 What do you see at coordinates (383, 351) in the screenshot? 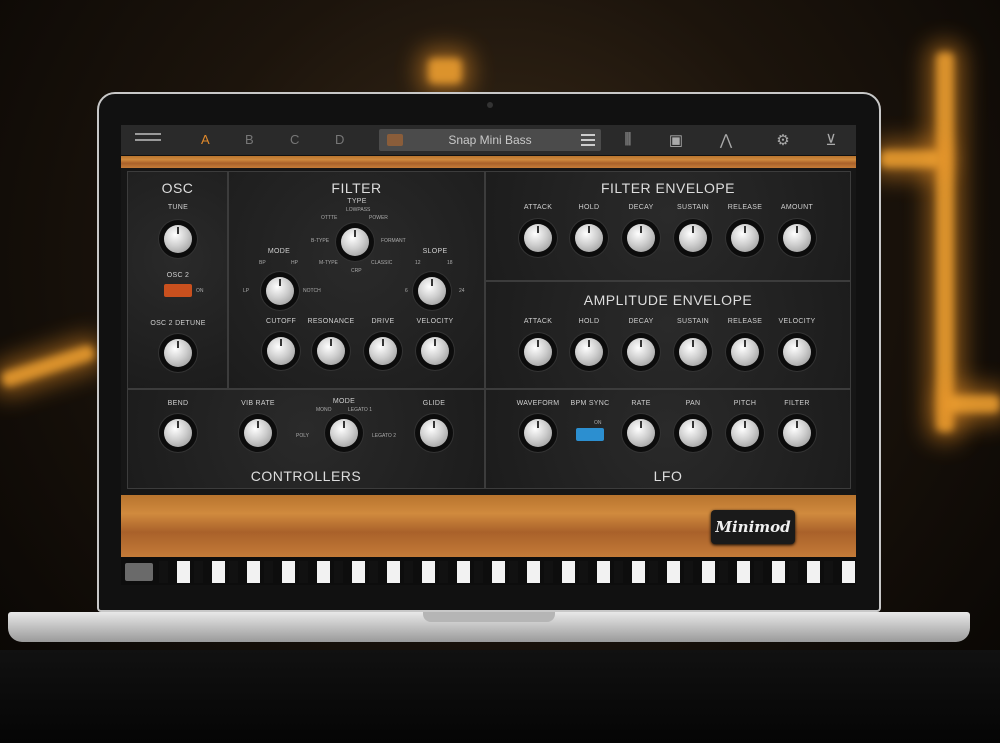
I see `drive-knob` at bounding box center [383, 351].